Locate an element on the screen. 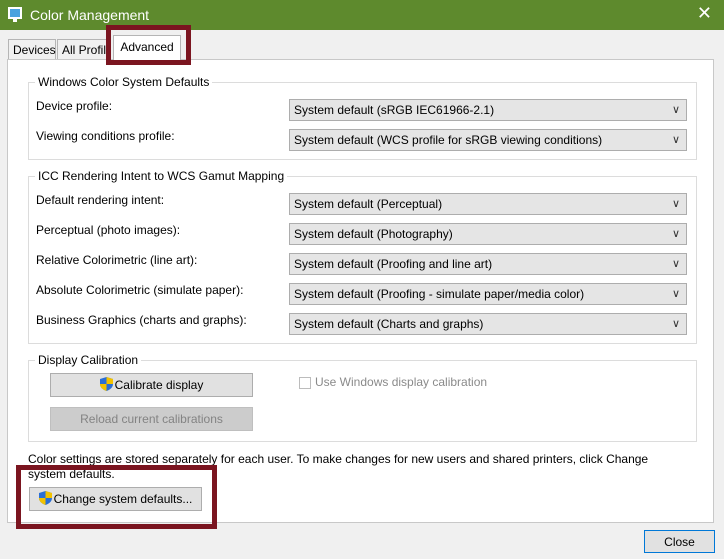 The image size is (724, 559). perceptual-value: System default (Photography) is located at coordinates (373, 234).